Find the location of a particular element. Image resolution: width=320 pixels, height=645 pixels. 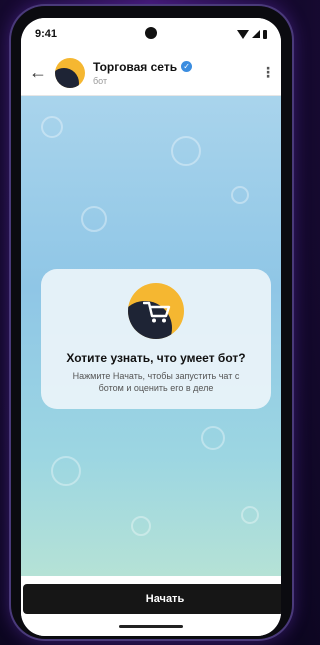

bottom-bar: Начать is located at coordinates (151, 606).